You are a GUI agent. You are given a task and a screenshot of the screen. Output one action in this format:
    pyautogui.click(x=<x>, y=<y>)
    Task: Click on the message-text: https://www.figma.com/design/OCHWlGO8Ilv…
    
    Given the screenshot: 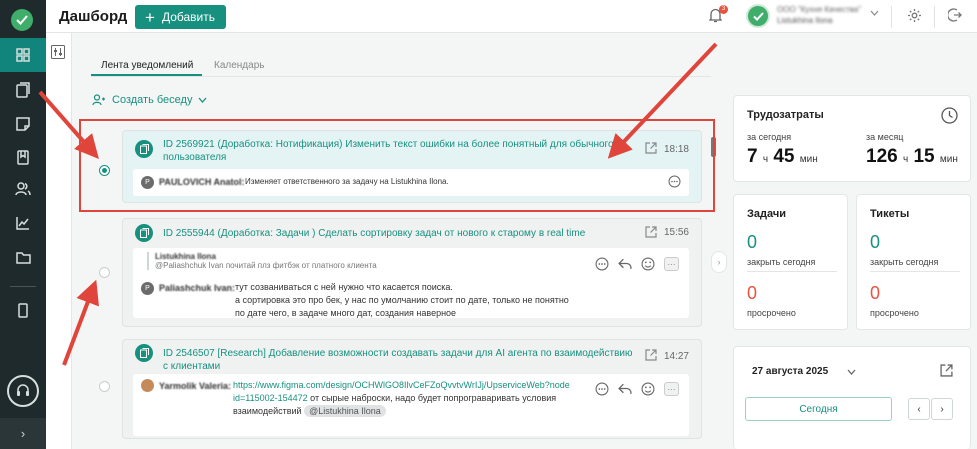 What is the action you would take?
    pyautogui.click(x=413, y=398)
    